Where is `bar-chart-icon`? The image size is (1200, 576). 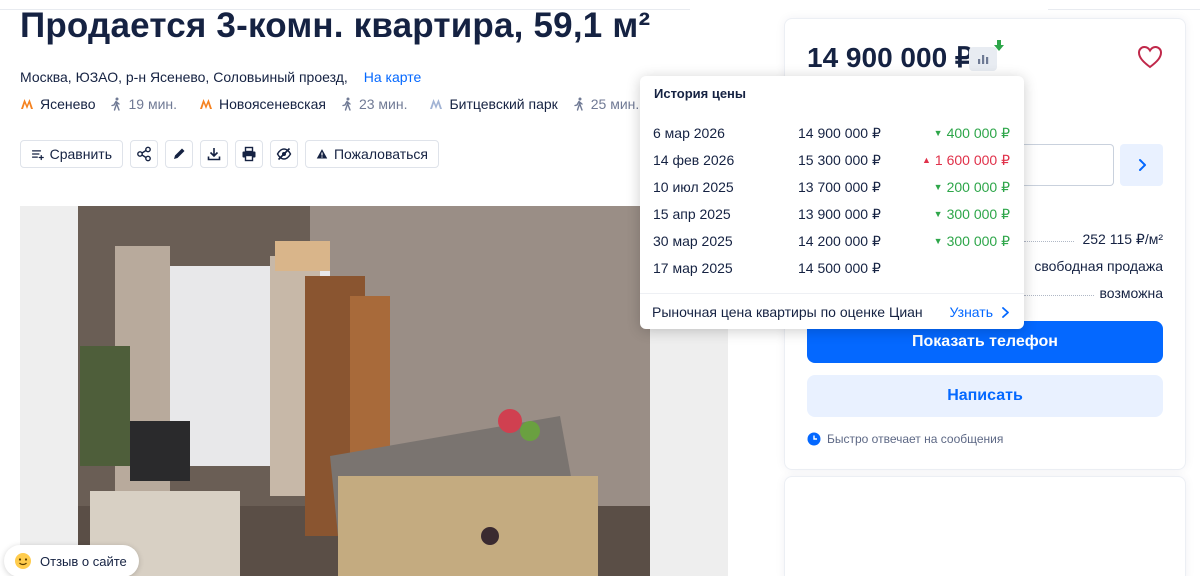 bar-chart-icon is located at coordinates (983, 59).